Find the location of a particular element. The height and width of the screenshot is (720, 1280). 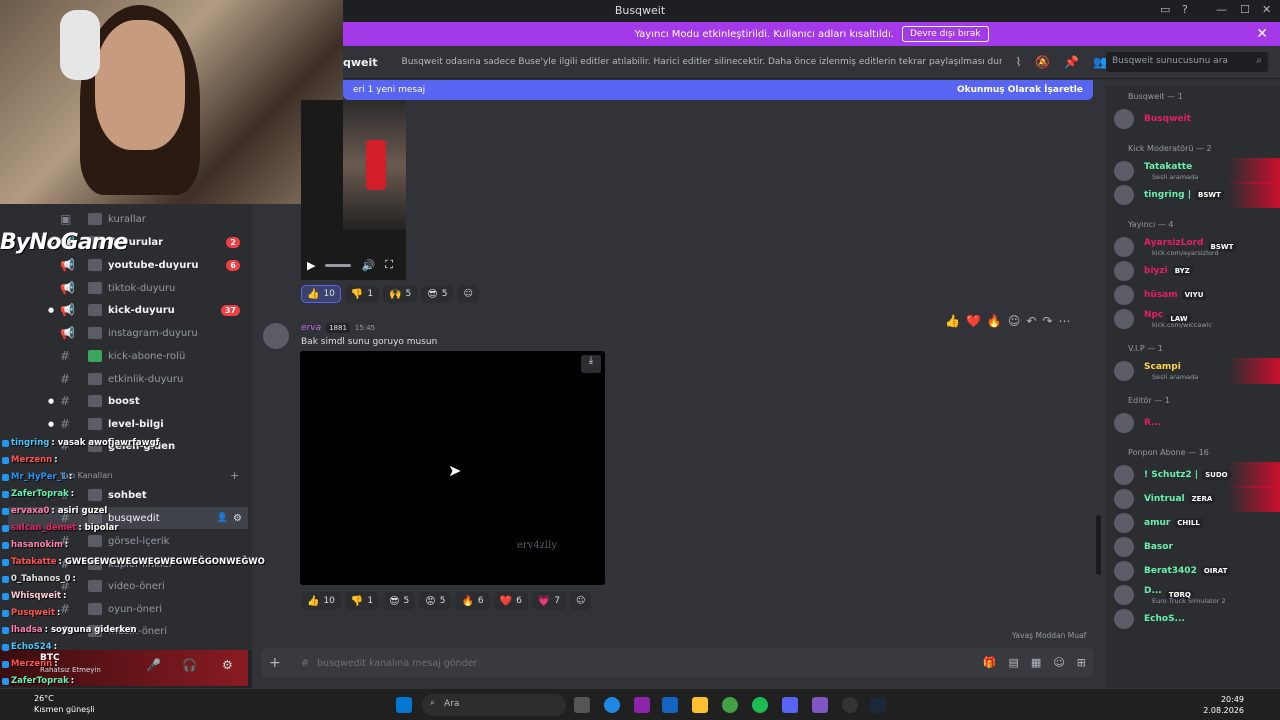

member-item: ! Schutz2 | SUDO is located at coordinates (1197, 475).